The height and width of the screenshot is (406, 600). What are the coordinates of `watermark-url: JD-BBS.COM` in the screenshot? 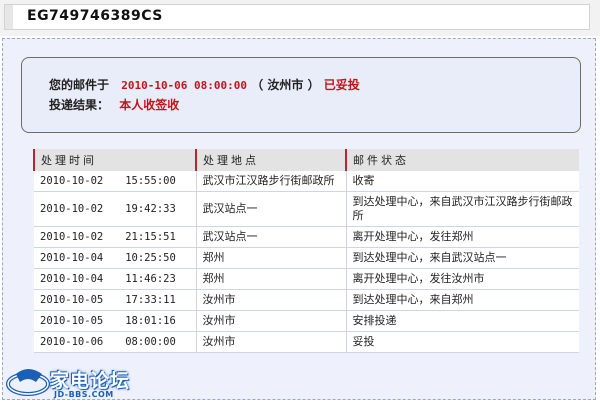 It's located at (84, 394).